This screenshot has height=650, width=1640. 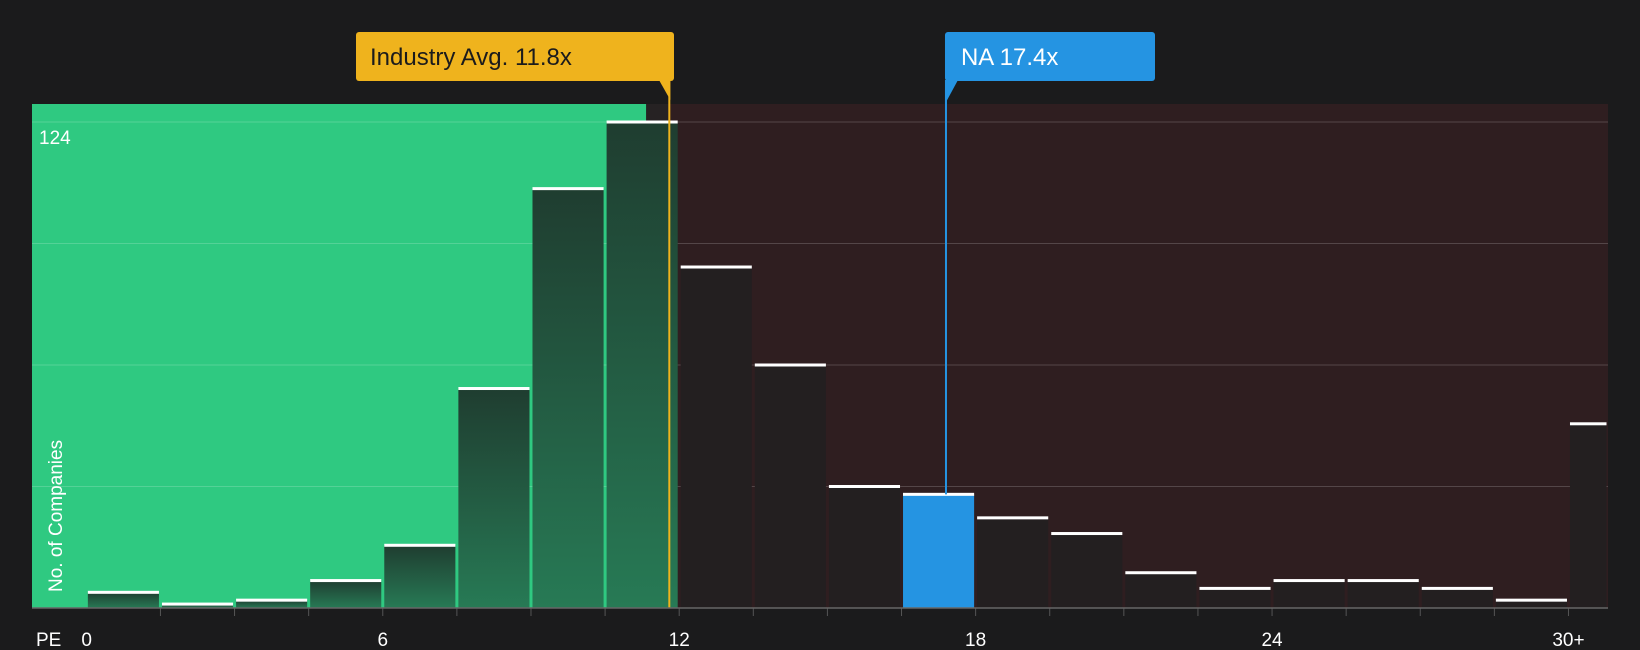 What do you see at coordinates (679, 640) in the screenshot?
I see `x-tick-label: 12` at bounding box center [679, 640].